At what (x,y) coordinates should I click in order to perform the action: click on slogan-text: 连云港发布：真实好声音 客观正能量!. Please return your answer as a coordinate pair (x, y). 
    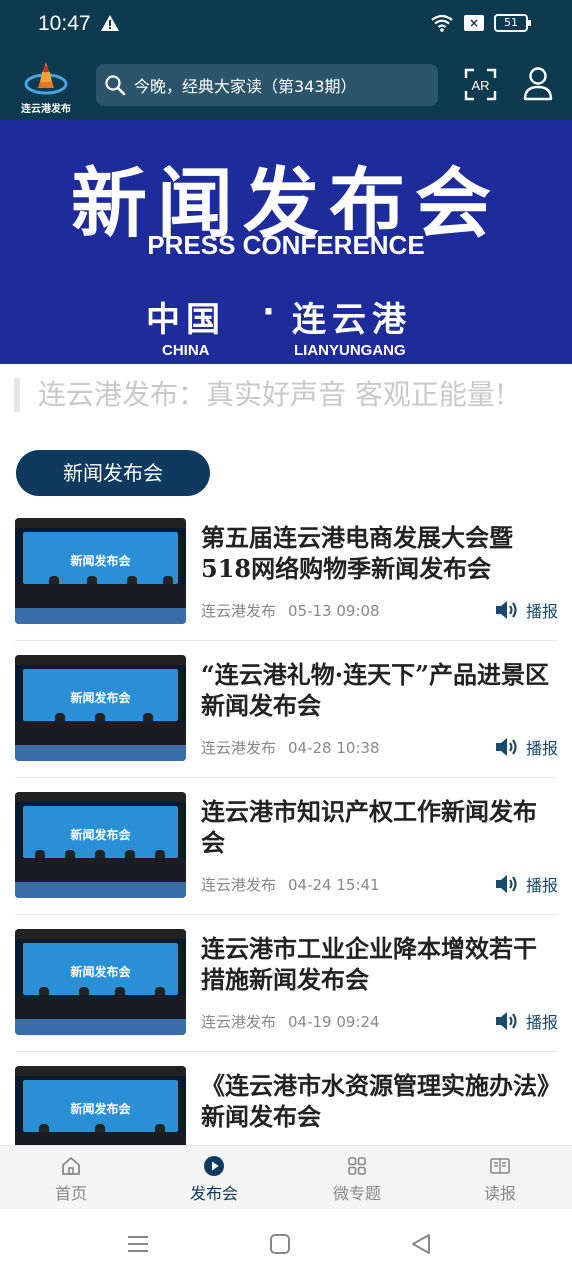
    Looking at the image, I should click on (260, 395).